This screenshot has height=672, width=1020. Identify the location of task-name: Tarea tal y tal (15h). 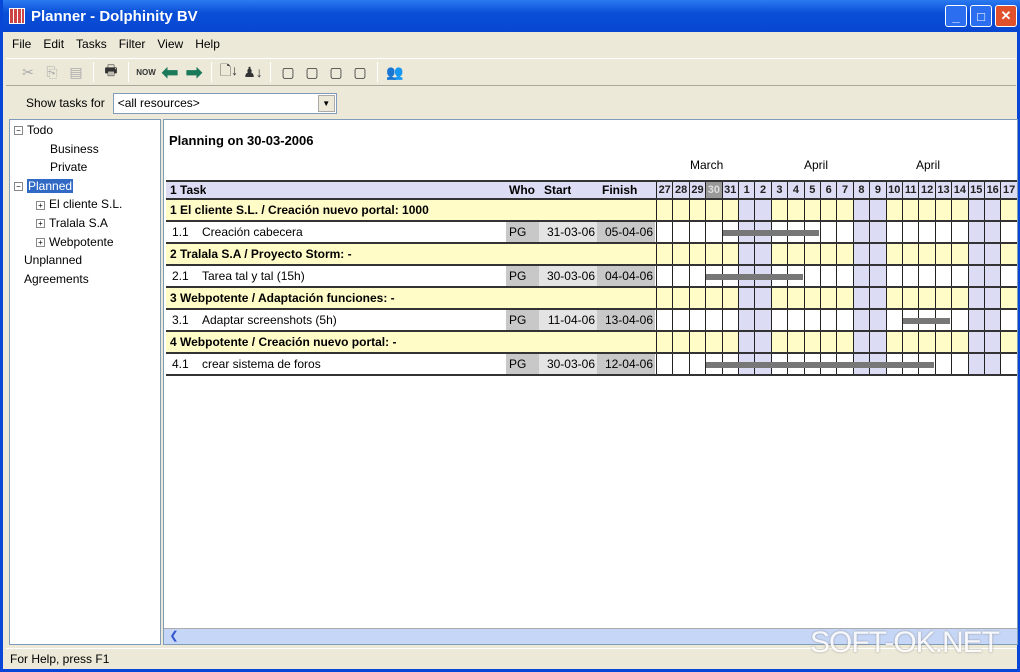
(253, 276).